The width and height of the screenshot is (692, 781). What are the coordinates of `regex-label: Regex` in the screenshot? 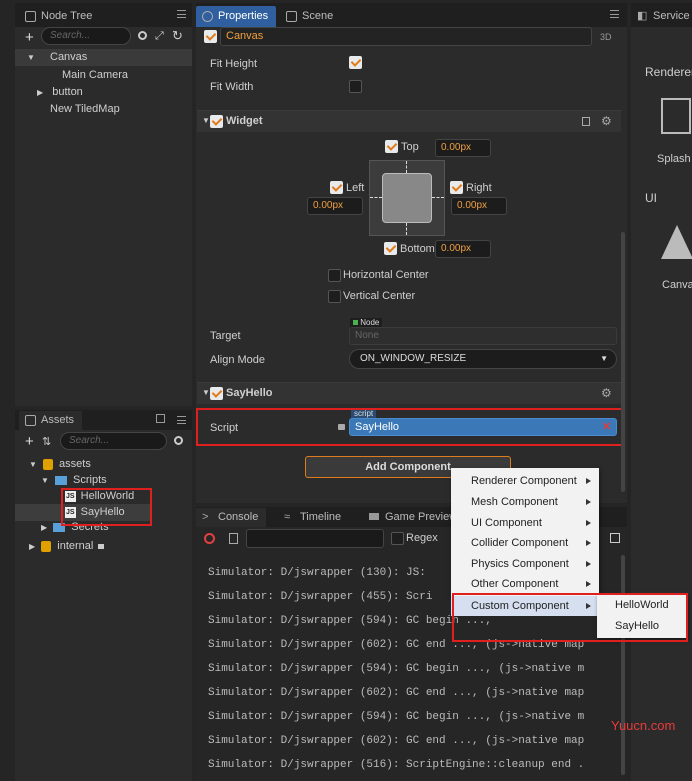 It's located at (422, 538).